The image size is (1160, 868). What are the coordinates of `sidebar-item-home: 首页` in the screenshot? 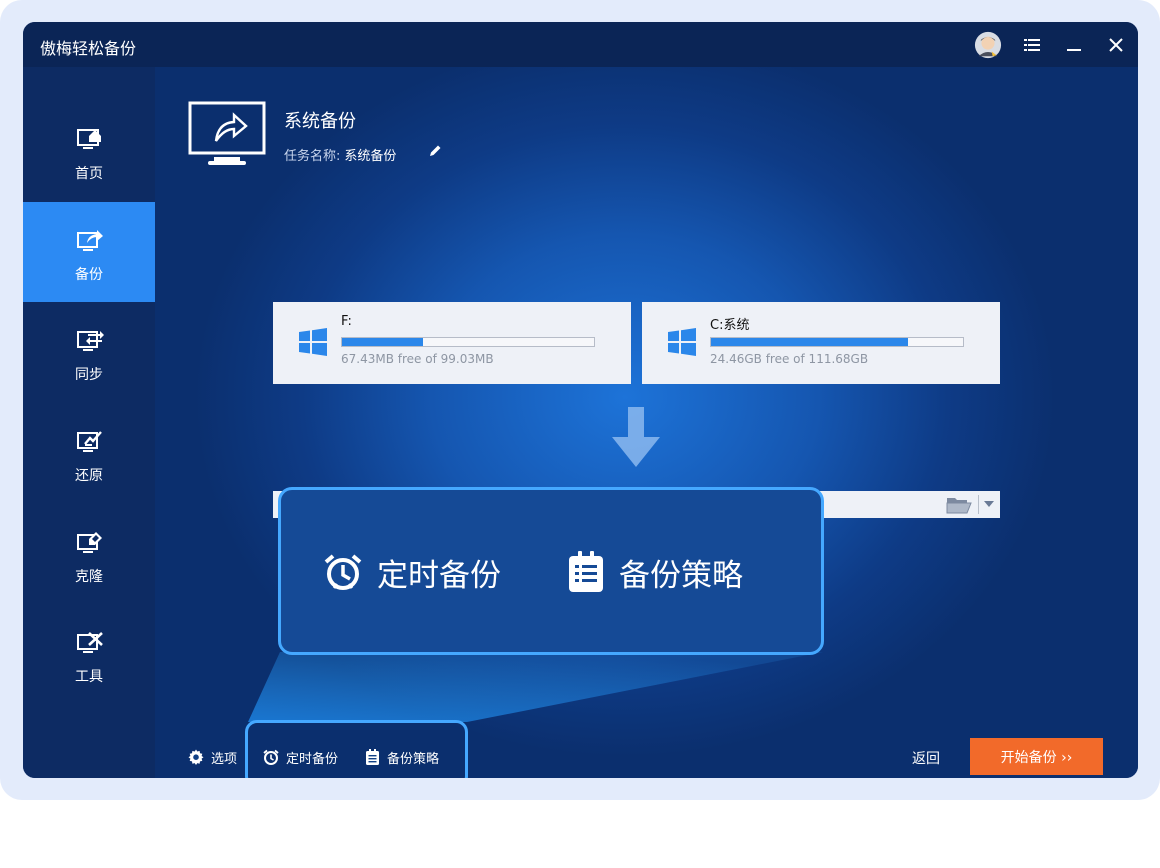 It's located at (89, 151).